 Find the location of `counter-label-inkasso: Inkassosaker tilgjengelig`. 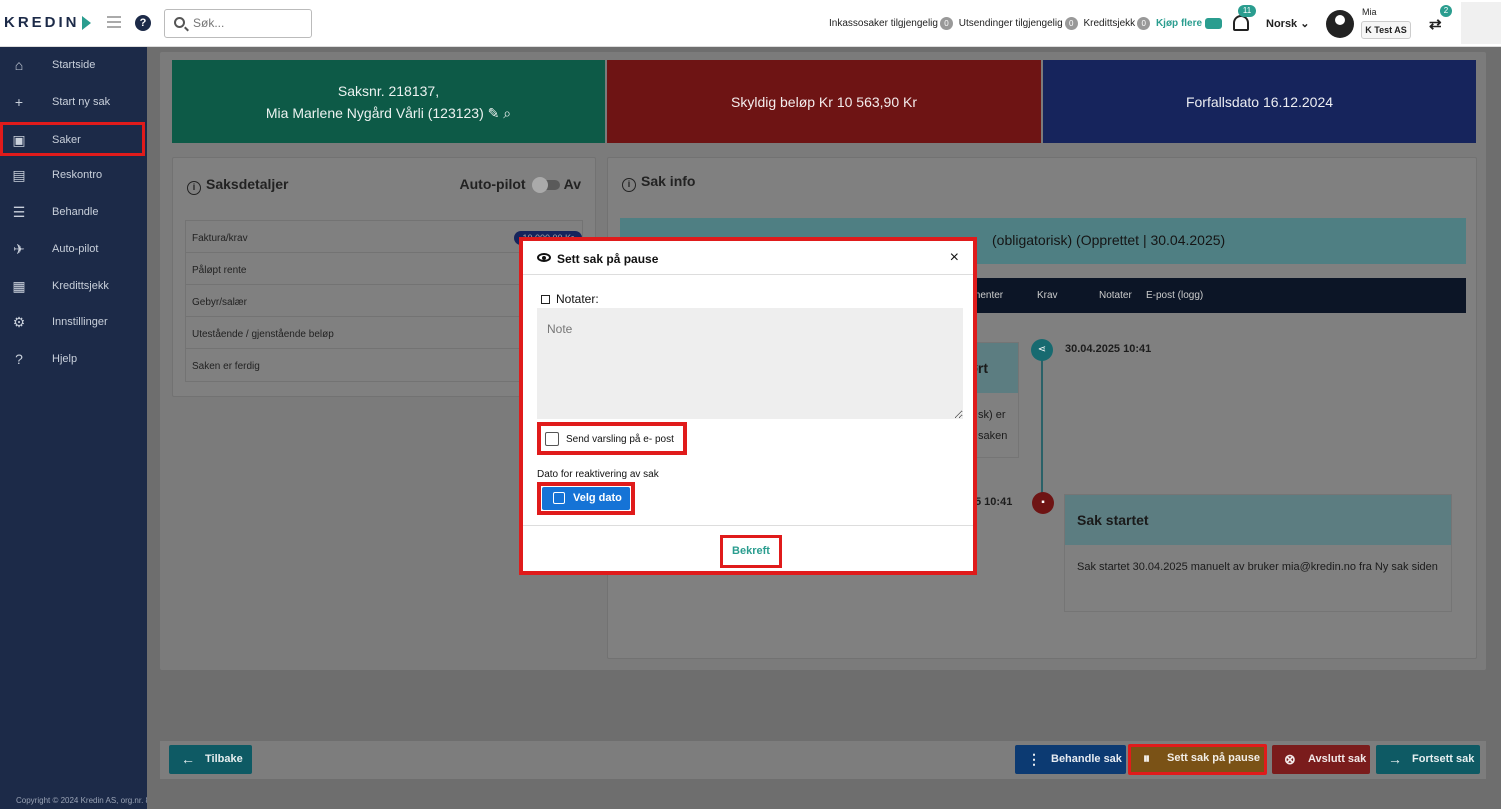

counter-label-inkasso: Inkassosaker tilgjengelig is located at coordinates (883, 24).